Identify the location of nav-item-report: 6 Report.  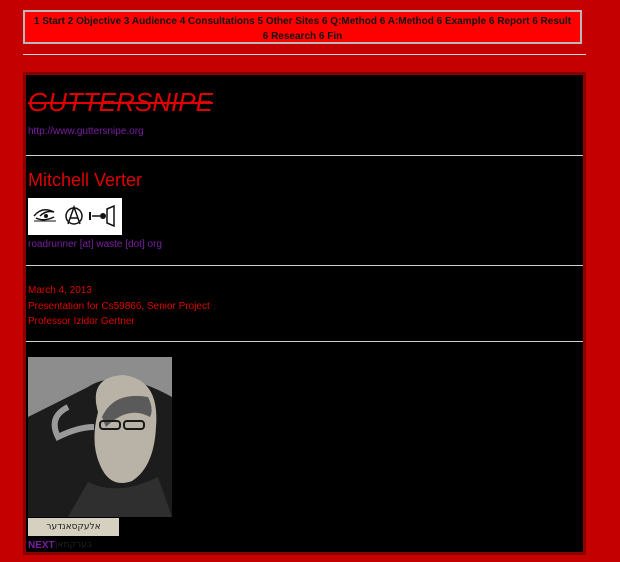
(509, 21).